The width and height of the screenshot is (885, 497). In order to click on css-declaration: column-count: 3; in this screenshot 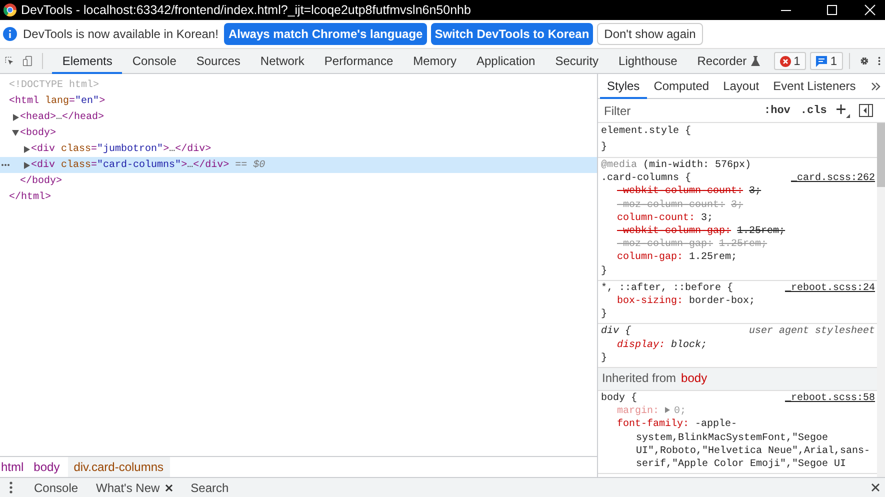, I will do `click(738, 219)`.